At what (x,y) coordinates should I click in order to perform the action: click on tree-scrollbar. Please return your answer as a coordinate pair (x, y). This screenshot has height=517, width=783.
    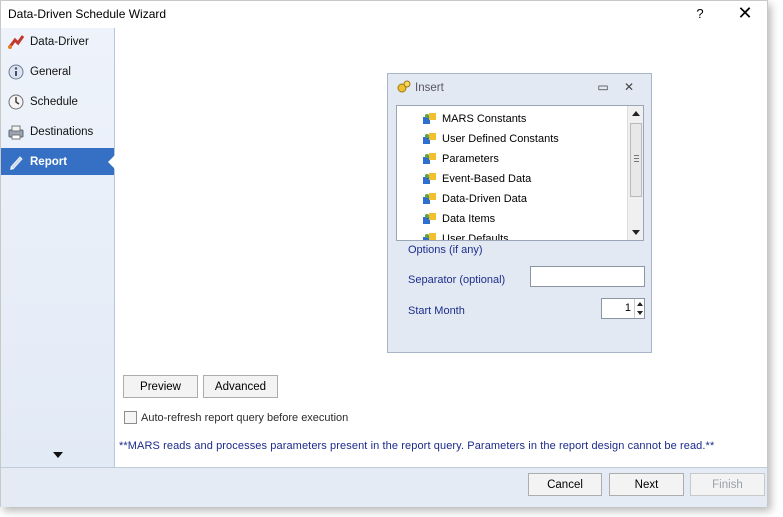
    Looking at the image, I should click on (635, 173).